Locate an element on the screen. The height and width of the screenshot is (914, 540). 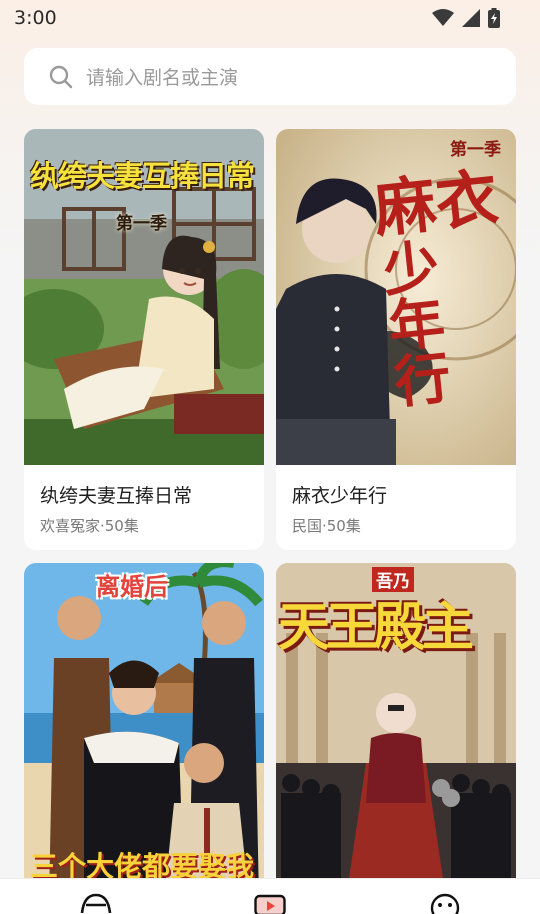
cover-title: 离婚后 is located at coordinates (132, 586).